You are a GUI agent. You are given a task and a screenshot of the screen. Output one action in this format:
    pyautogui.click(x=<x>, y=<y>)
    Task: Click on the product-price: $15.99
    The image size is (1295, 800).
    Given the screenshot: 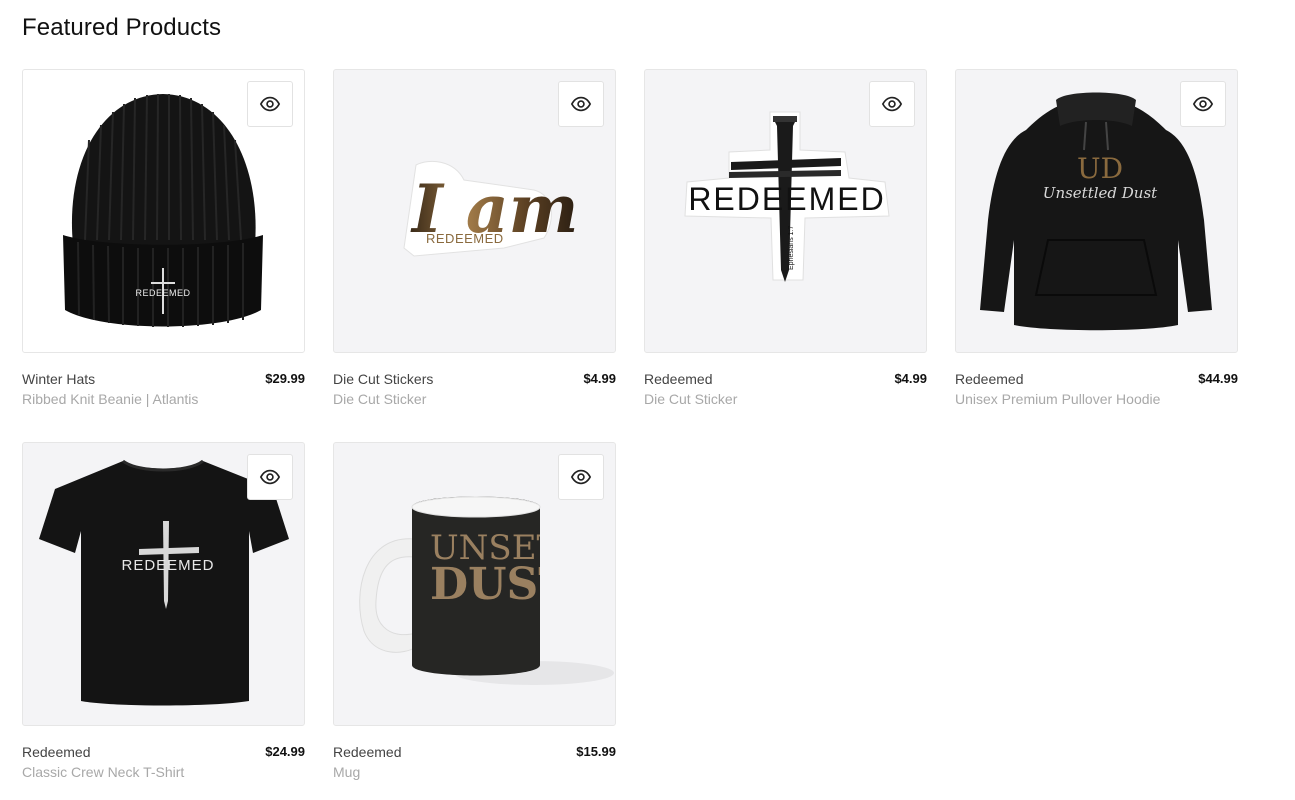 What is the action you would take?
    pyautogui.click(x=596, y=751)
    